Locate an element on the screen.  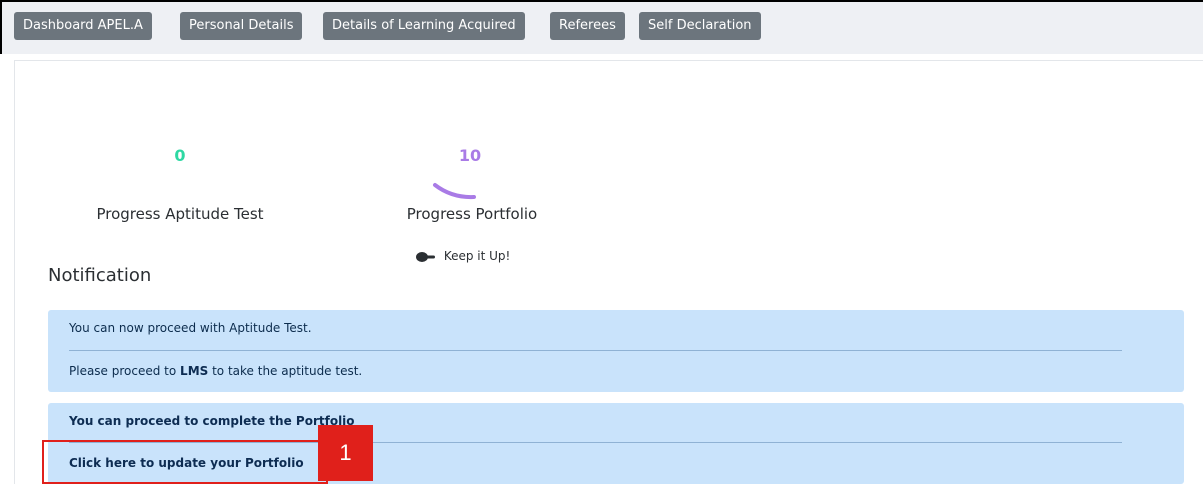
tab-dashboard-apel-a: Dashboard APEL.A is located at coordinates (83, 26).